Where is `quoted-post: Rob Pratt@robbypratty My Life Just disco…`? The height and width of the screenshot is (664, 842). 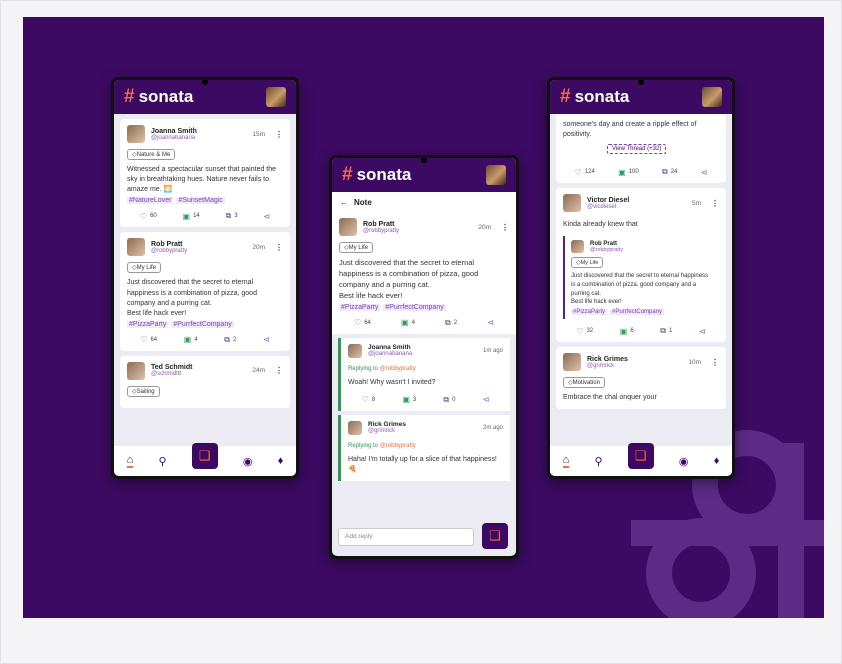
quoted-post: Rob Pratt@robbypratty My Life Just disco… is located at coordinates (641, 278).